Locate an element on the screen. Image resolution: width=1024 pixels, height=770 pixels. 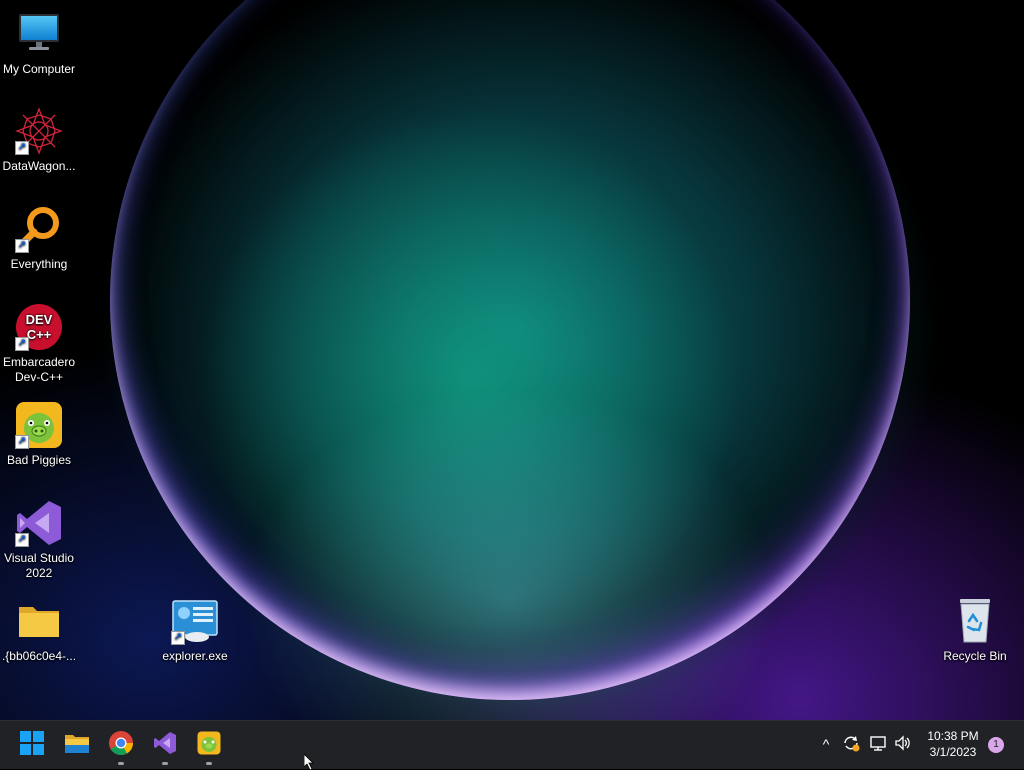
tray-network-button is located at coordinates (878, 744).